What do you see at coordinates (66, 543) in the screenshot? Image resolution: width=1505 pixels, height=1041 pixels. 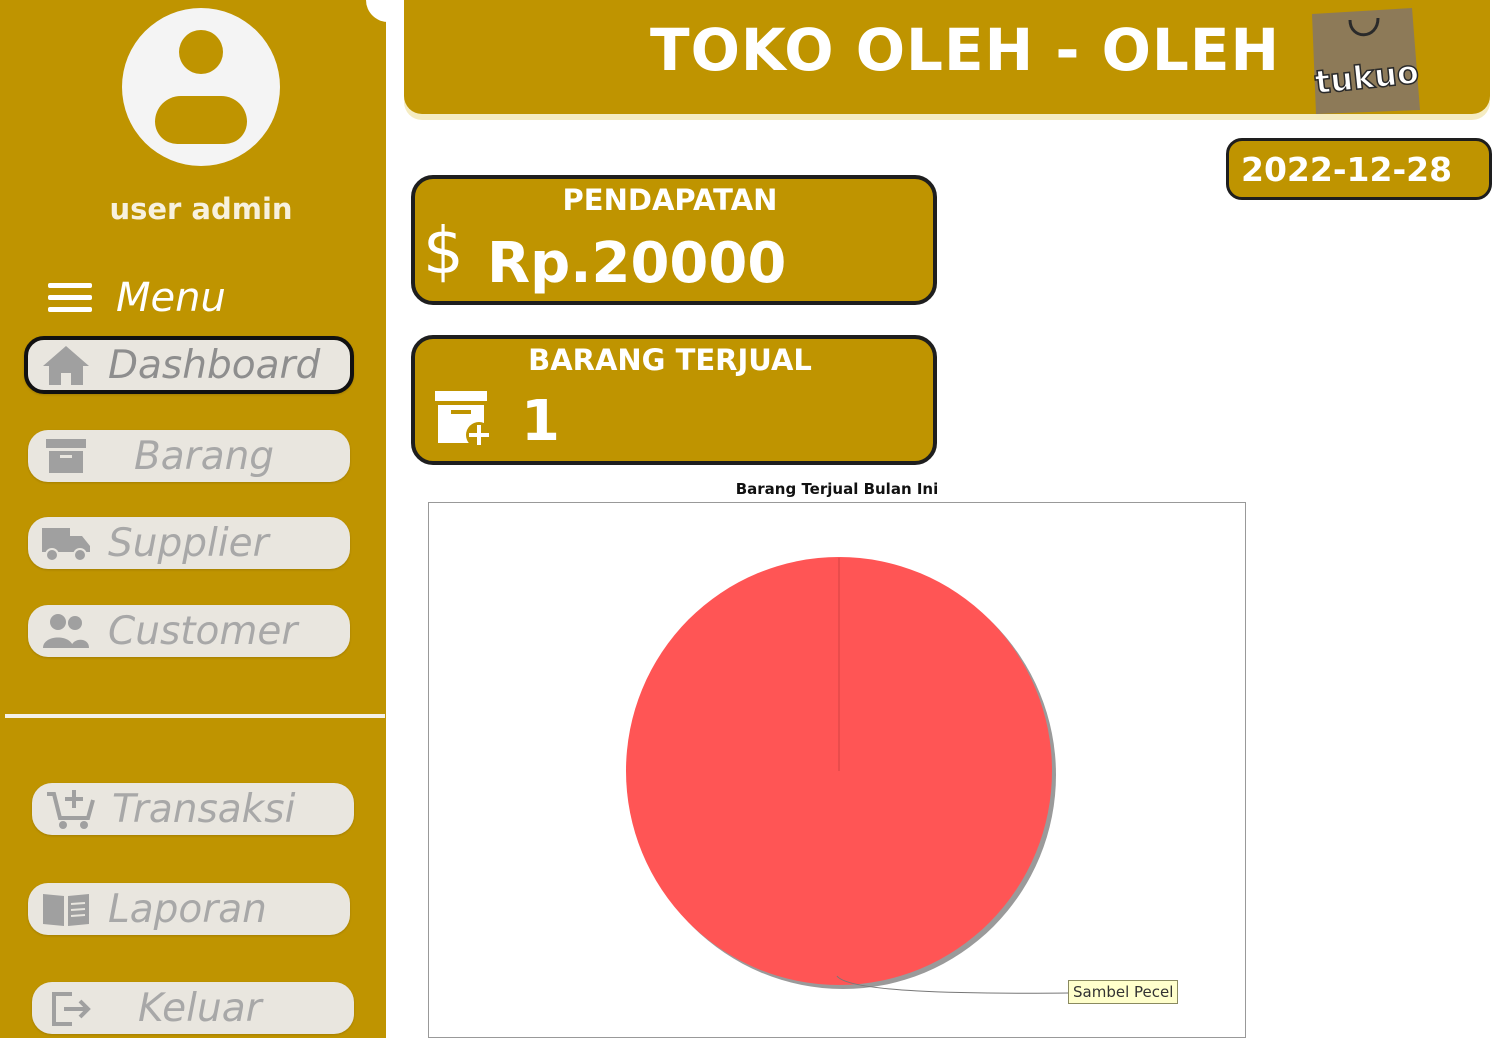 I see `truck-icon` at bounding box center [66, 543].